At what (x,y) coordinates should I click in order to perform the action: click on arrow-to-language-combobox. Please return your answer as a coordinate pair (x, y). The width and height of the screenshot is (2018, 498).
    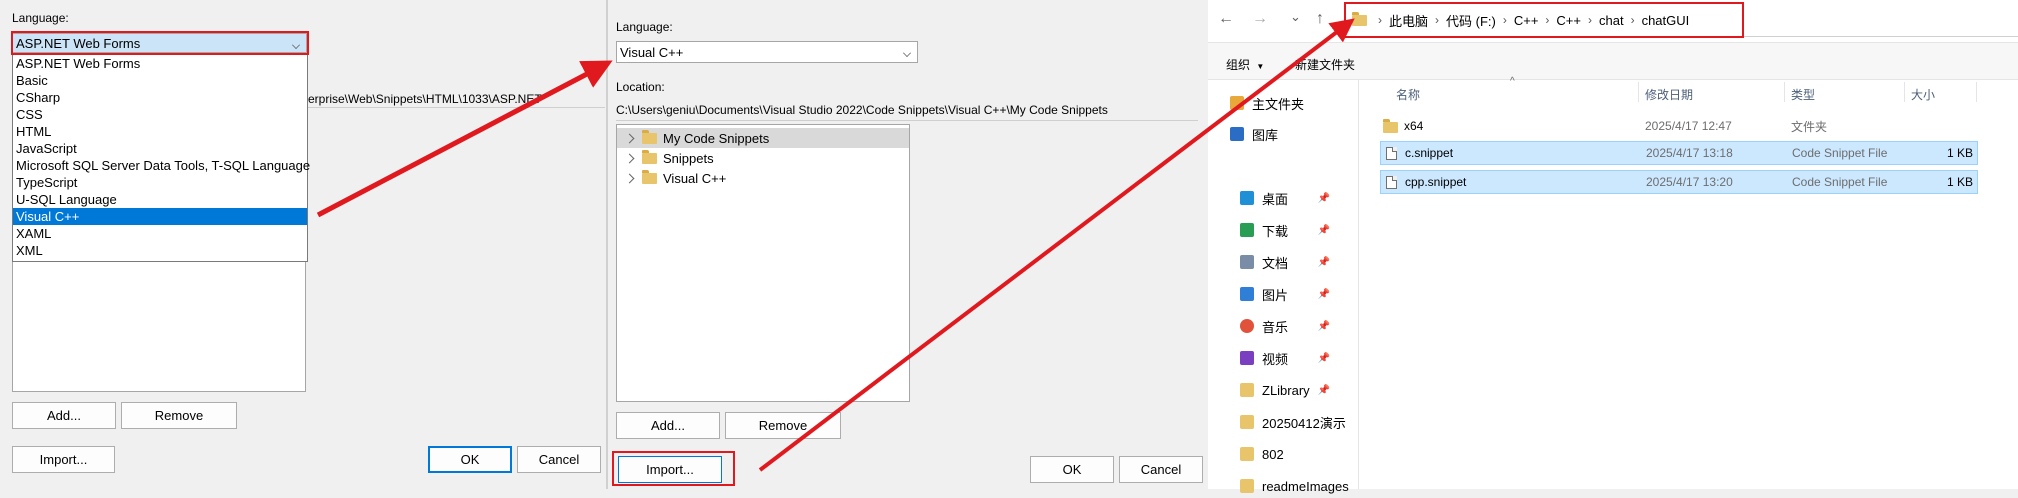
    Looking at the image, I should click on (464, 139).